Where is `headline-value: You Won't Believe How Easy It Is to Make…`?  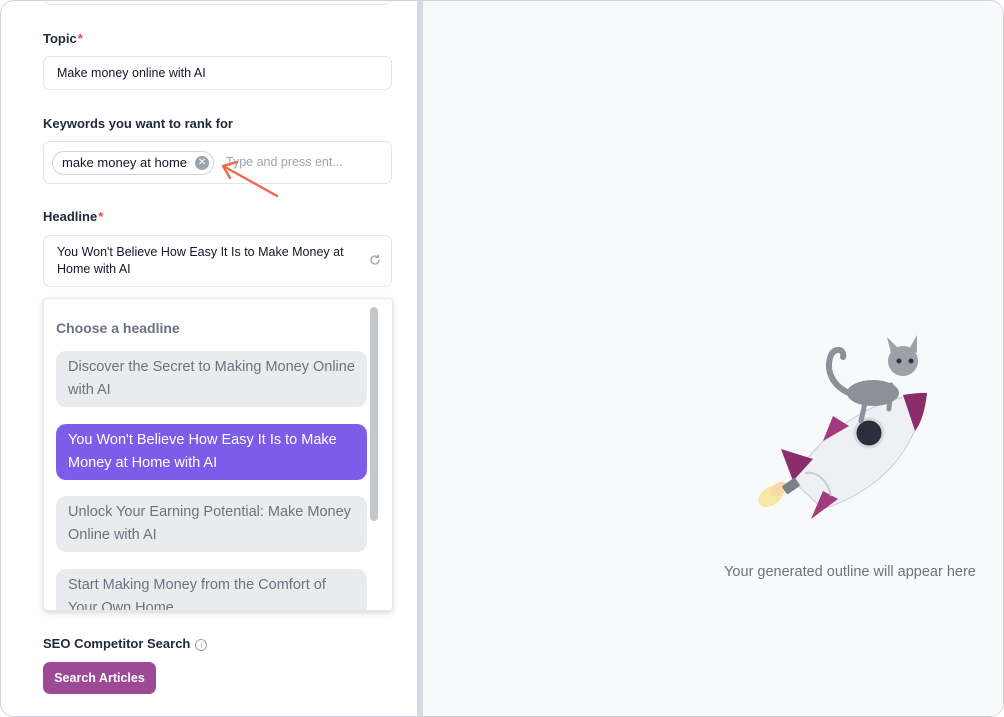
headline-value: You Won't Believe How Easy It Is to Make… is located at coordinates (200, 260).